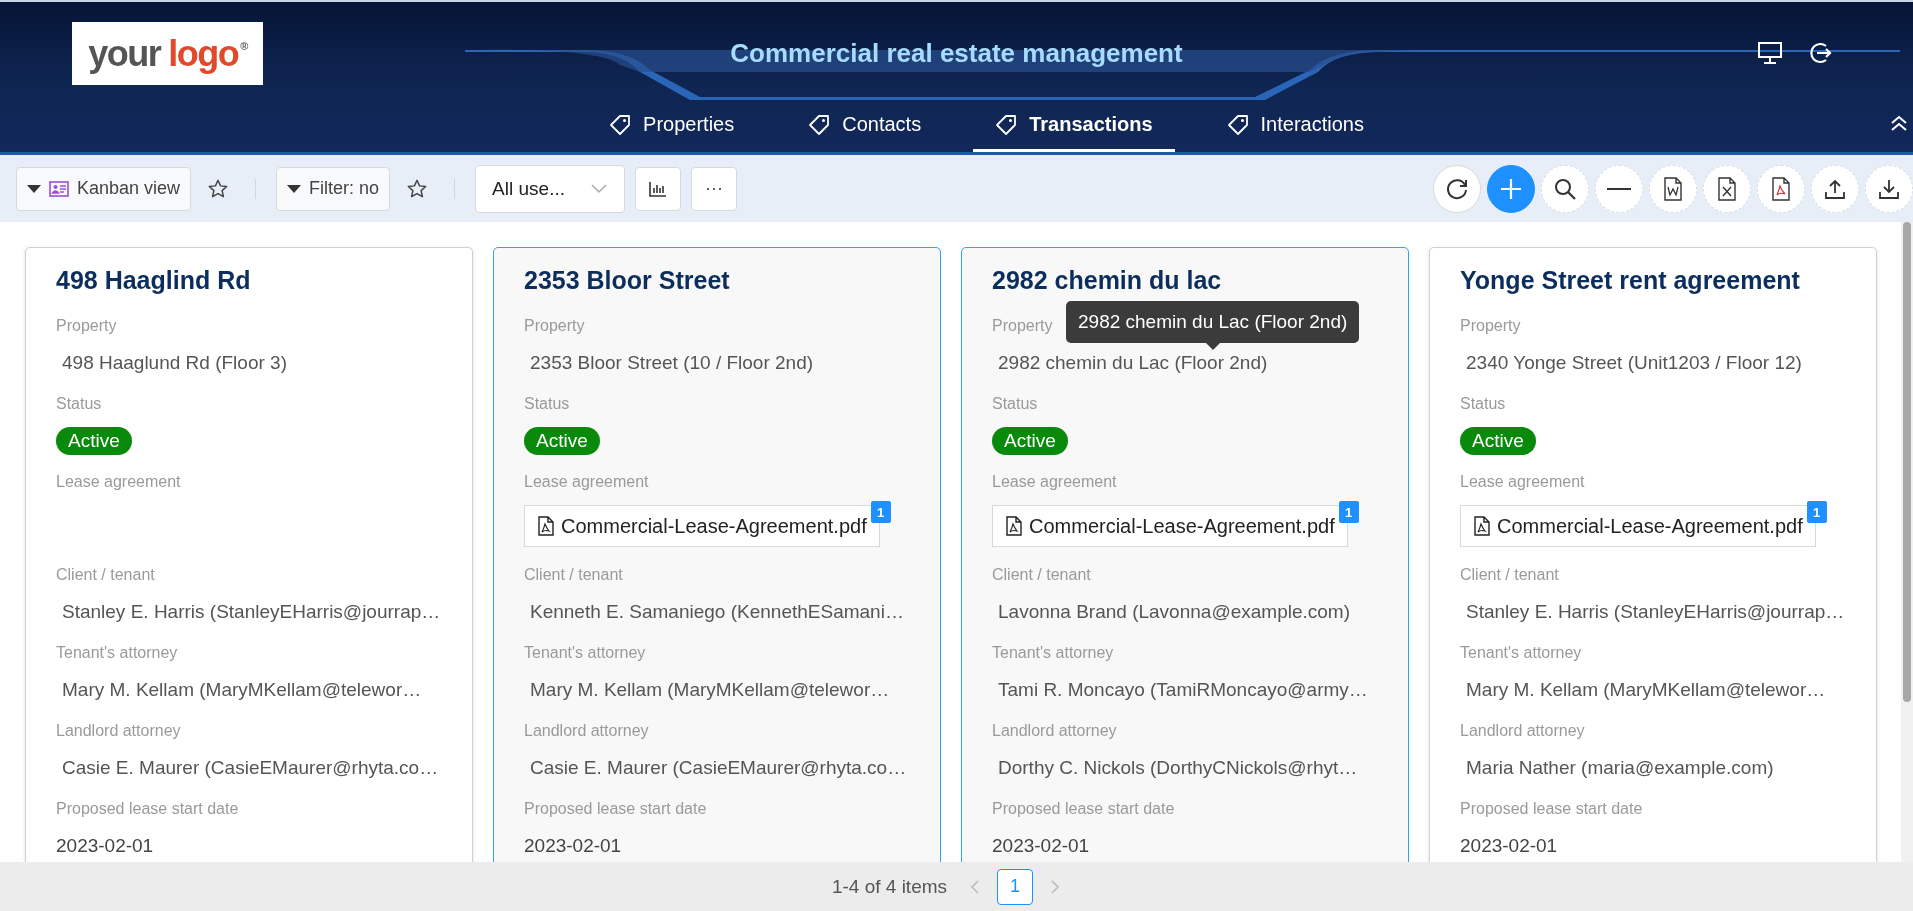  What do you see at coordinates (599, 188) in the screenshot?
I see `chevron-down-icon` at bounding box center [599, 188].